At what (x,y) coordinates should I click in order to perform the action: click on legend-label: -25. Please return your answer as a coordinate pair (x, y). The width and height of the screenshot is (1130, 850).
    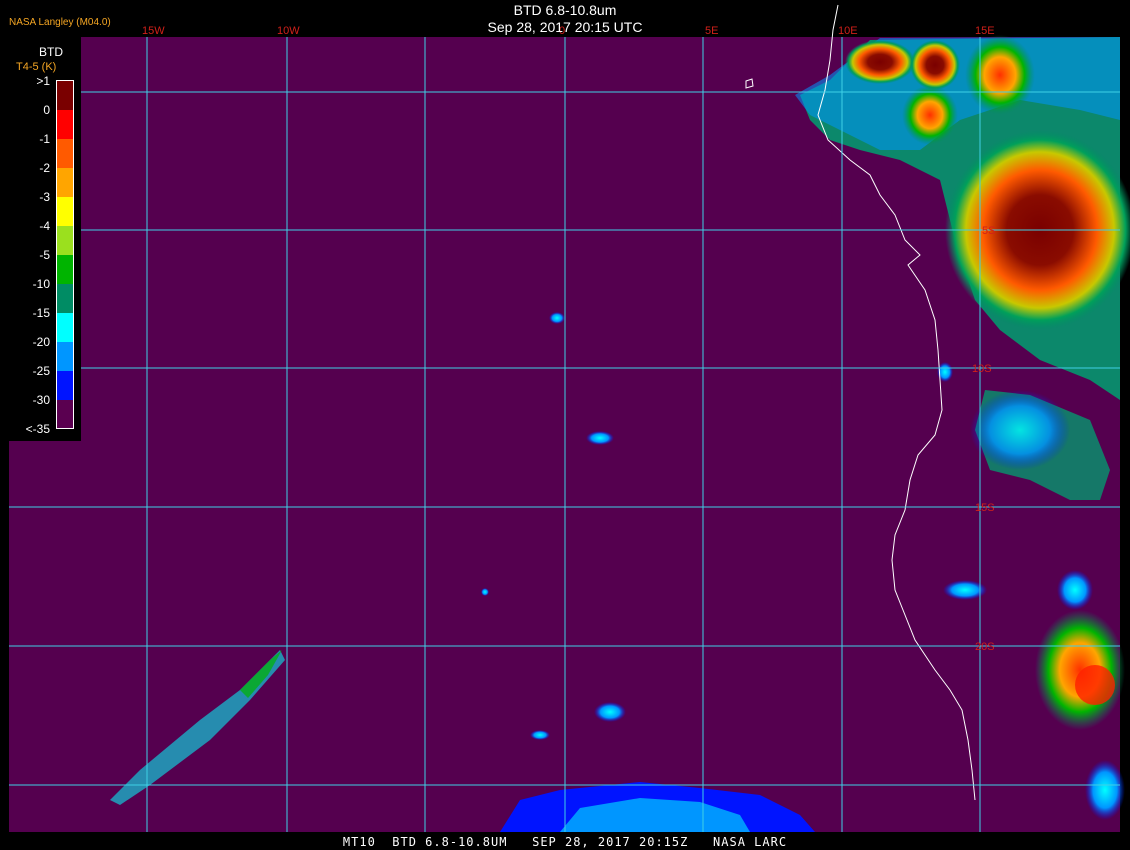
    Looking at the image, I should click on (41, 371).